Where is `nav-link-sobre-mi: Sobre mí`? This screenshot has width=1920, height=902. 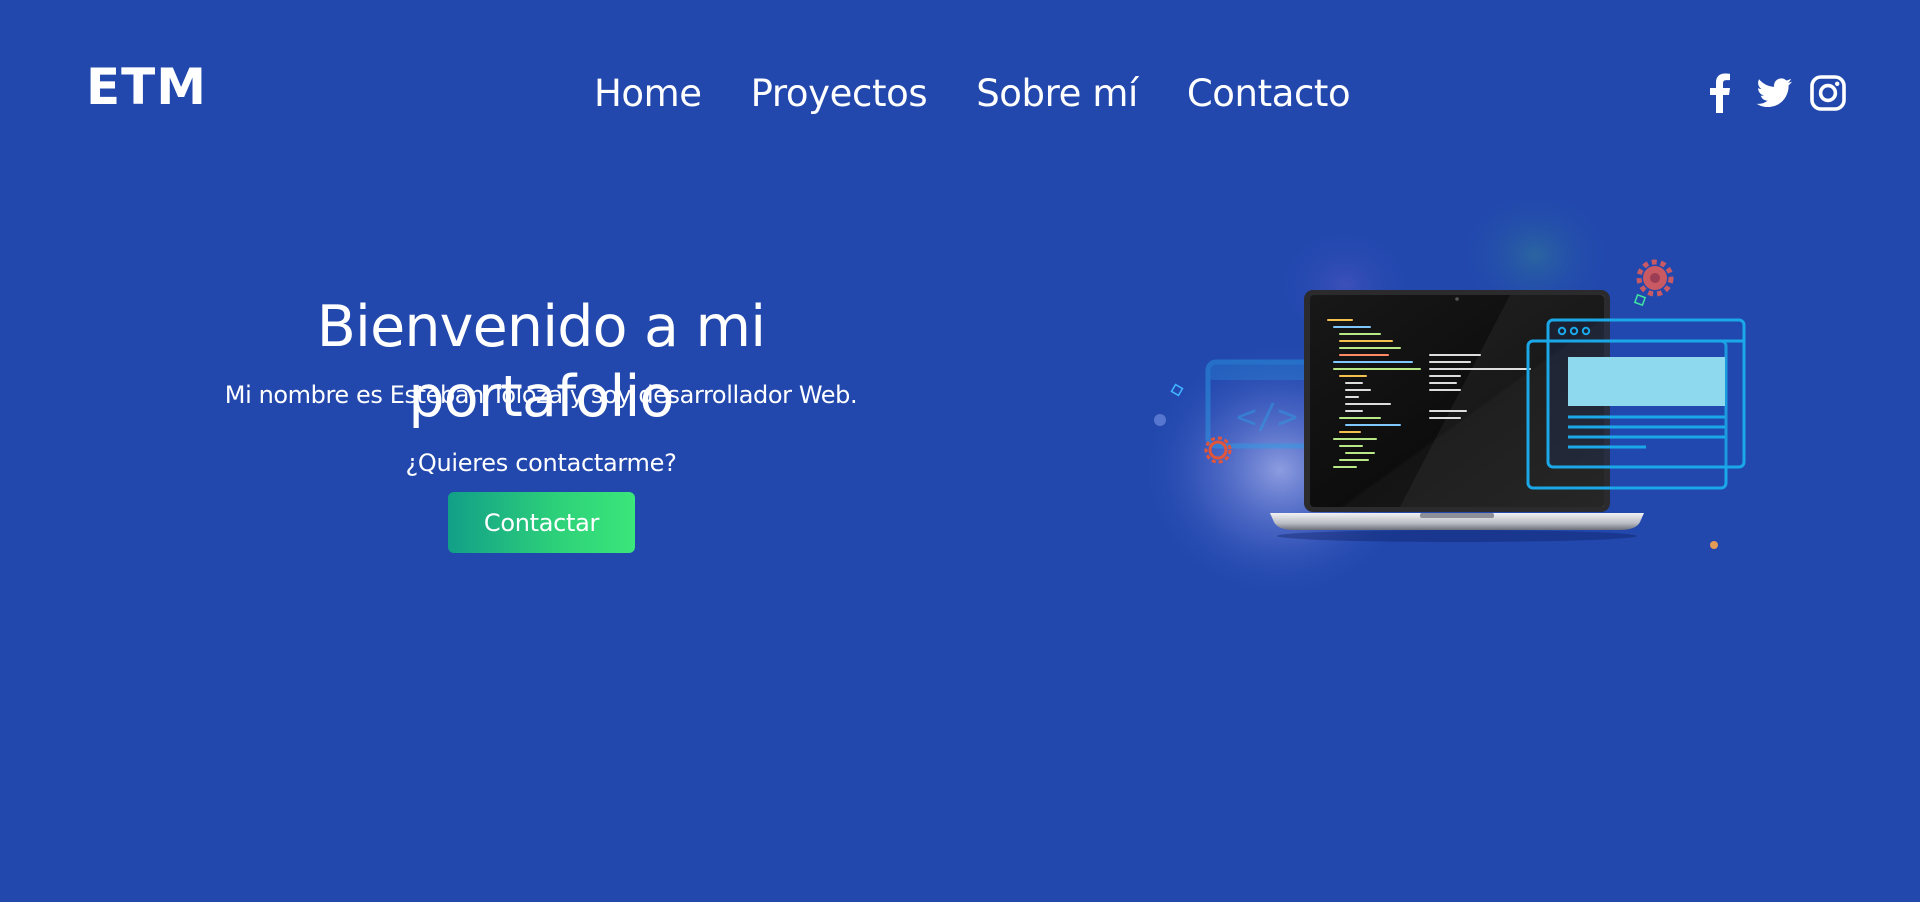 nav-link-sobre-mi: Sobre mí is located at coordinates (1057, 94).